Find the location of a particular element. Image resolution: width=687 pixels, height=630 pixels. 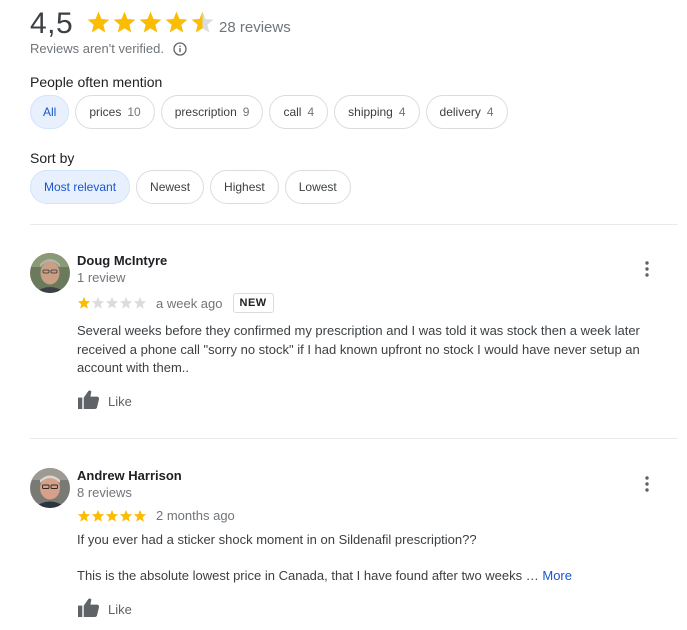

reviewer-review-count: 8 reviews is located at coordinates (104, 492).